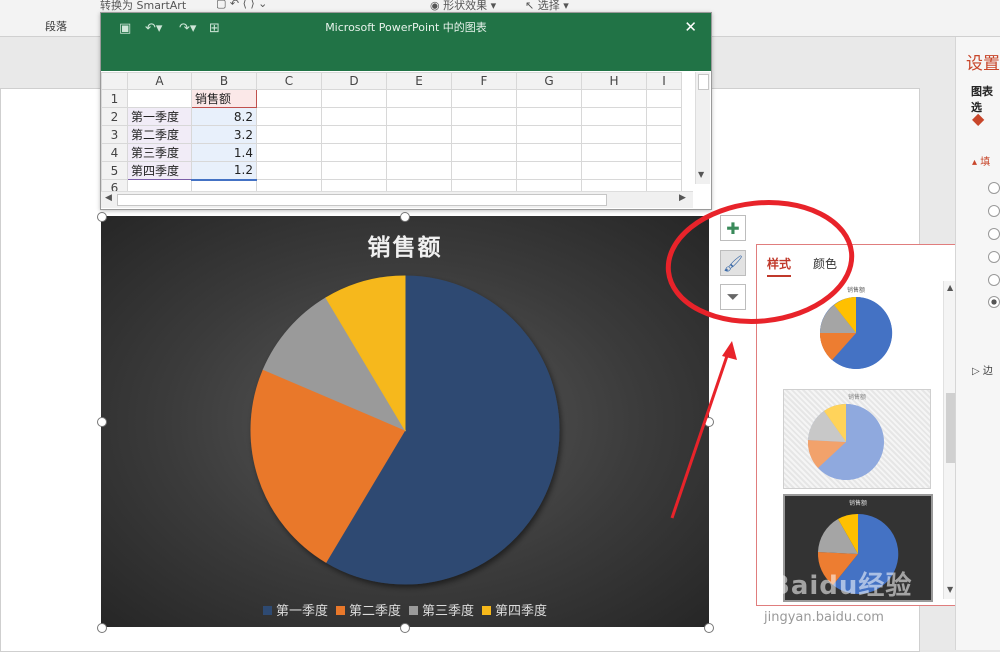 The width and height of the screenshot is (1000, 652). What do you see at coordinates (700, 435) in the screenshot?
I see `annotation-arrow` at bounding box center [700, 435].